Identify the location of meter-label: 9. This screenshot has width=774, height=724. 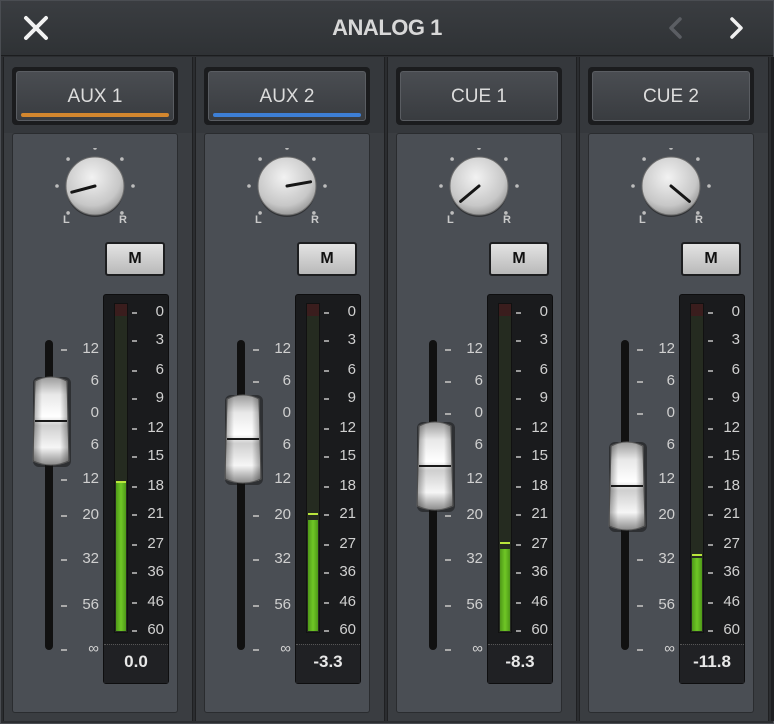
(351, 397).